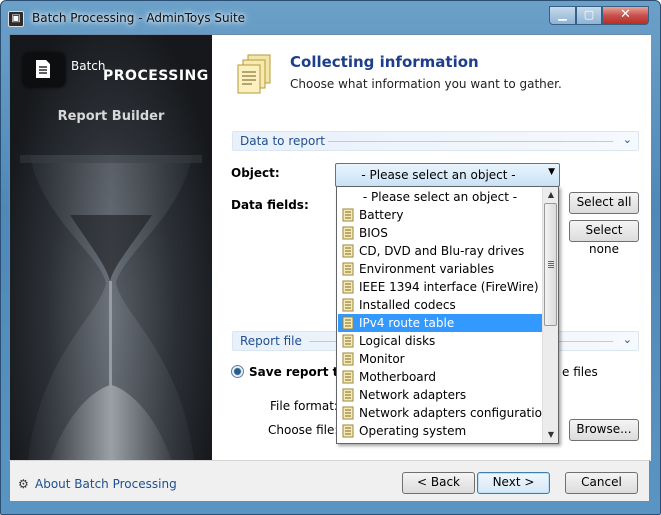 Image resolution: width=661 pixels, height=515 pixels. Describe the element at coordinates (139, 18) in the screenshot. I see `window-title: Batch Processing - AdminToys Suite` at that location.